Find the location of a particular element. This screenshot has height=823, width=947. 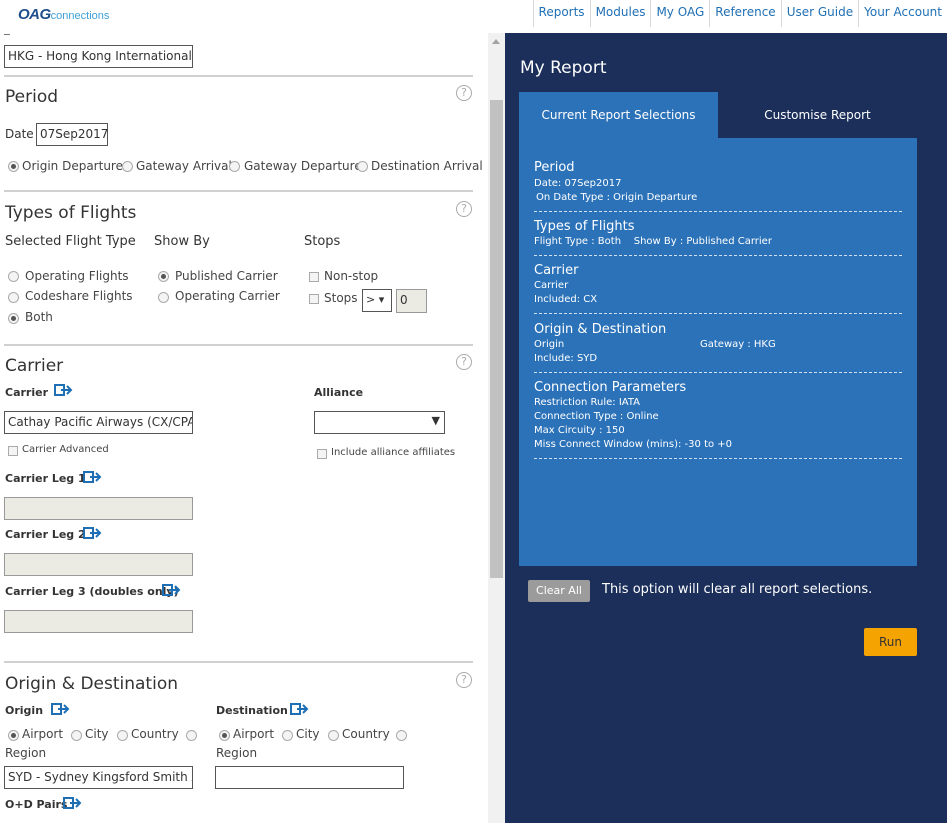

summary-od-gateway: Gateway : HKG is located at coordinates (738, 344).